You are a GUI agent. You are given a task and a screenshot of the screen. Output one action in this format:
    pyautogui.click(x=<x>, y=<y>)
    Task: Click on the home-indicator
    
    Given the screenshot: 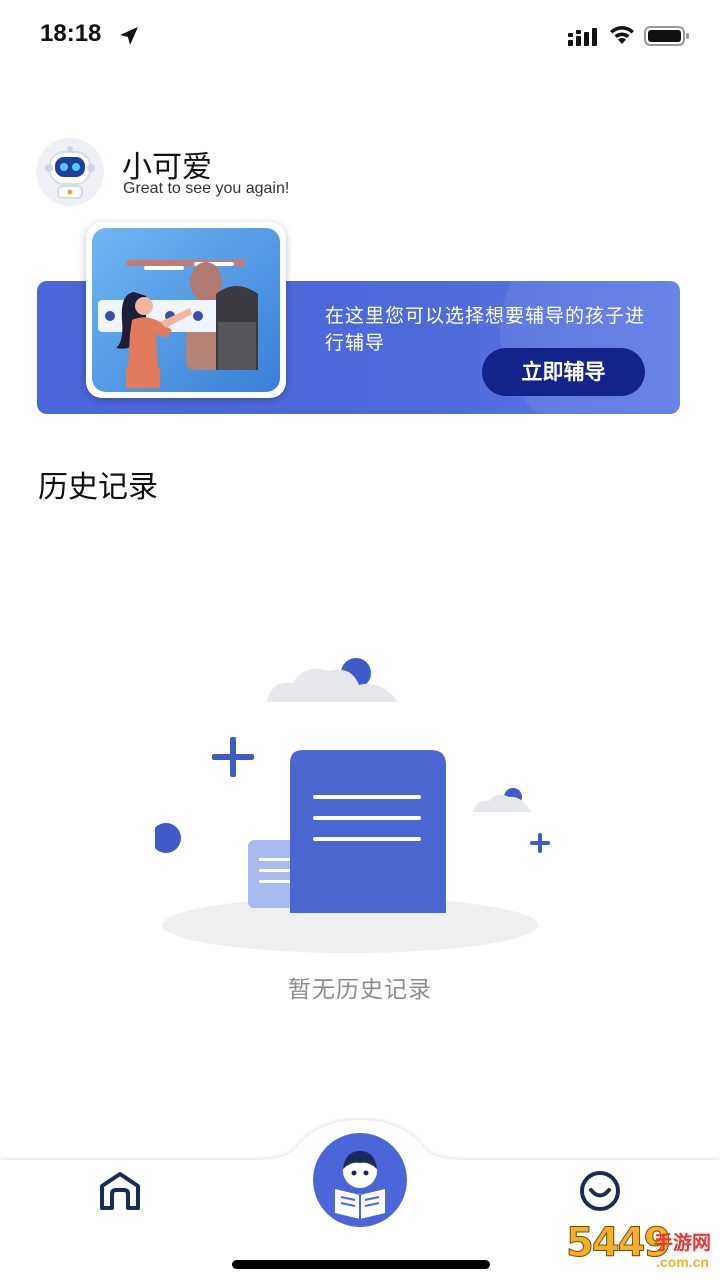 What is the action you would take?
    pyautogui.click(x=361, y=1264)
    